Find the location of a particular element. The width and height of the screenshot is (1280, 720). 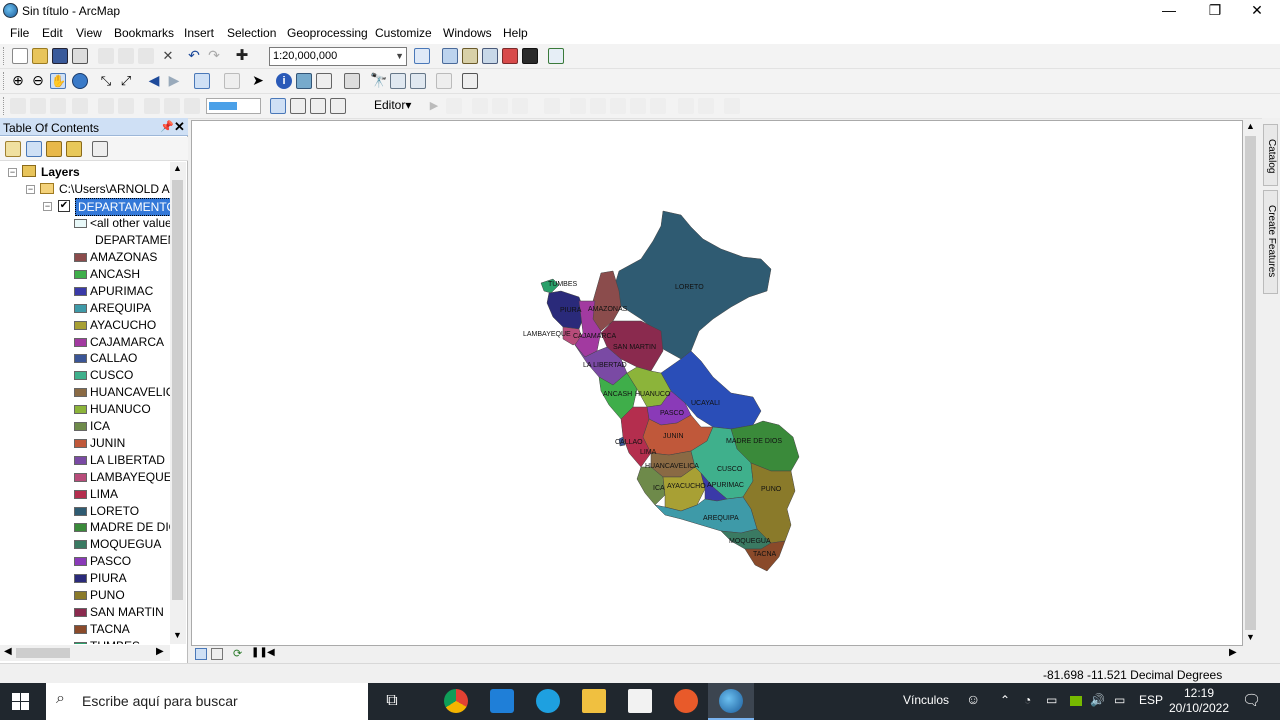

forward-extent-icon: ▶ is located at coordinates (174, 81).